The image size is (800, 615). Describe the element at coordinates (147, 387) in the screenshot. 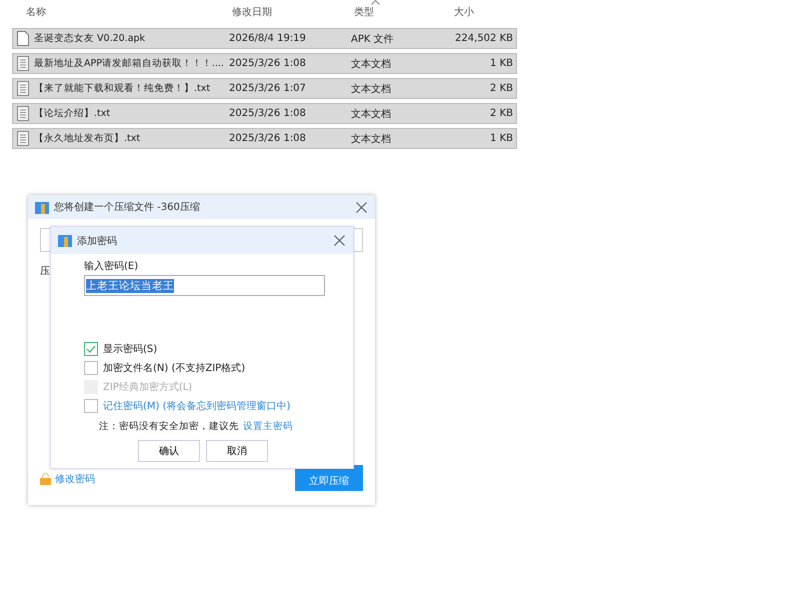

I see `option-label: ZIP经典加密方式(L)` at that location.